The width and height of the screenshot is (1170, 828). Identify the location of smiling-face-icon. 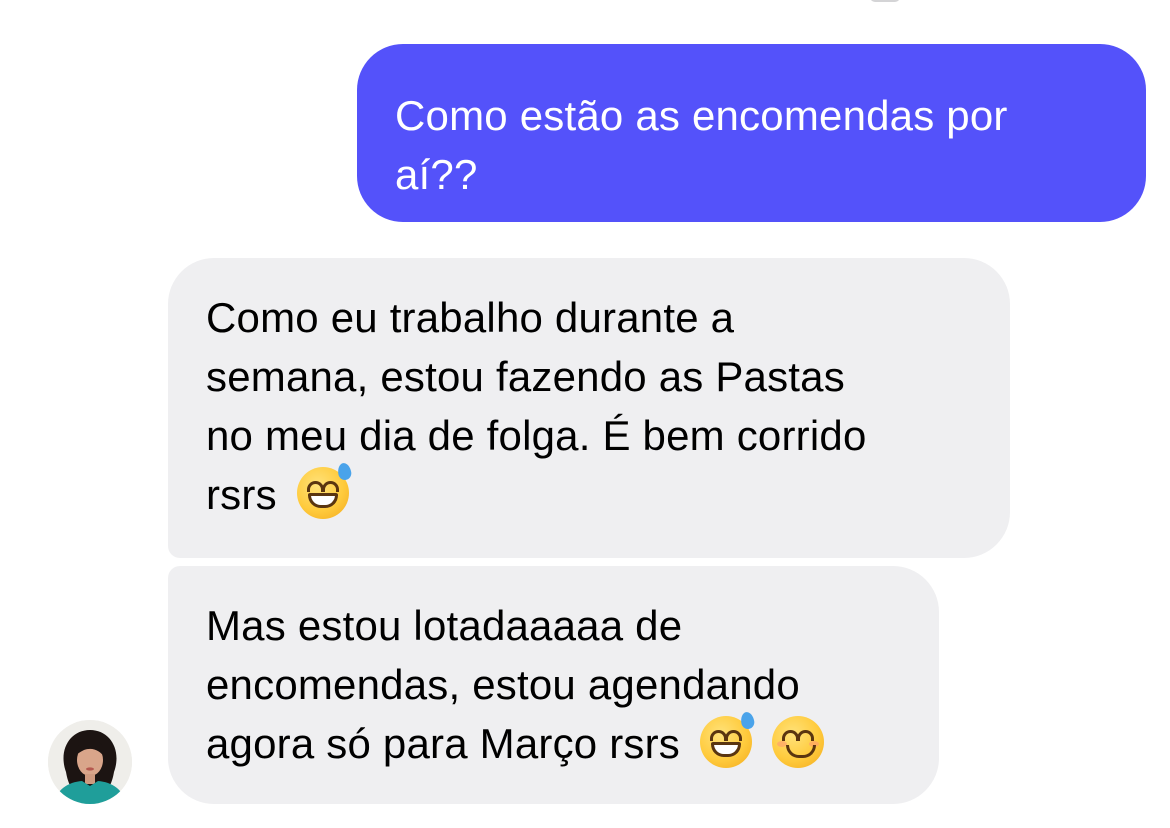
(797, 742).